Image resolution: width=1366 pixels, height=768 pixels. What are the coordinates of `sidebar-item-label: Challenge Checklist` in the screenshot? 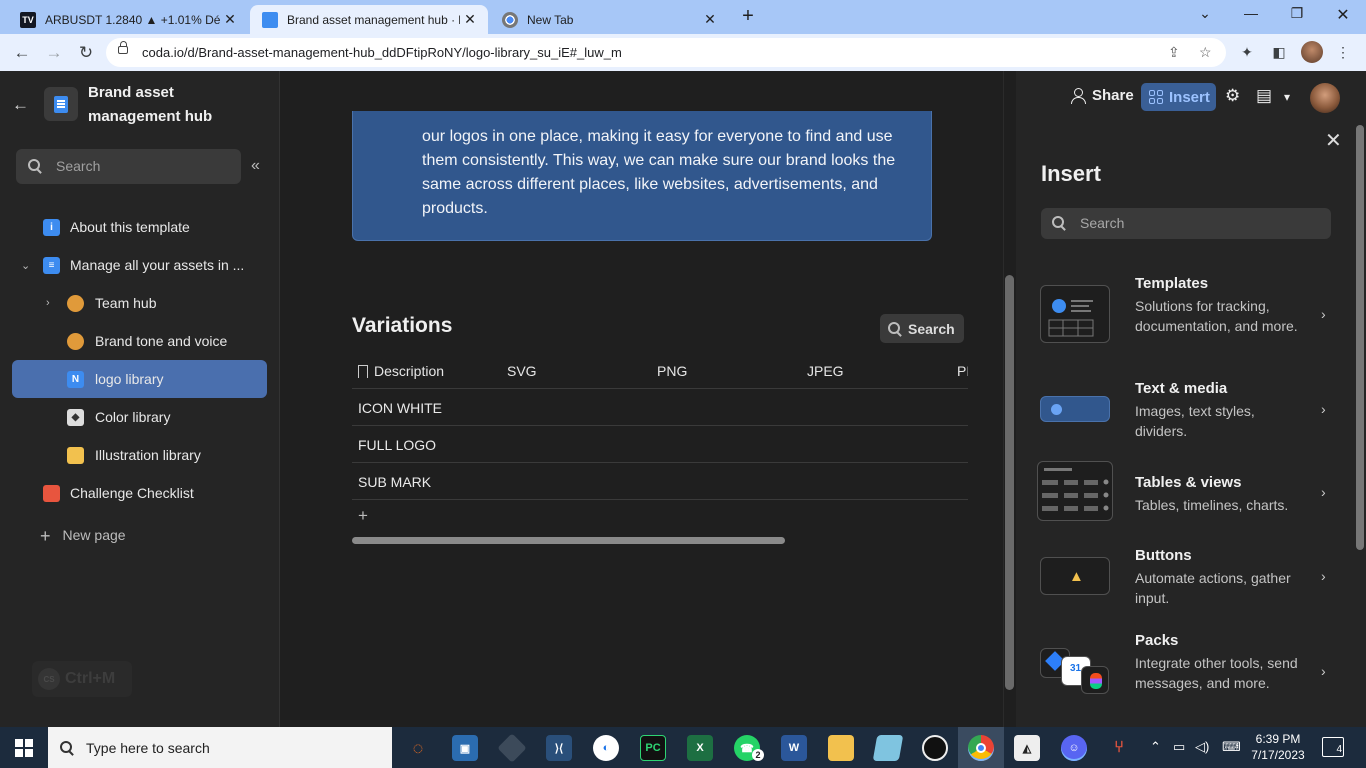 It's located at (132, 493).